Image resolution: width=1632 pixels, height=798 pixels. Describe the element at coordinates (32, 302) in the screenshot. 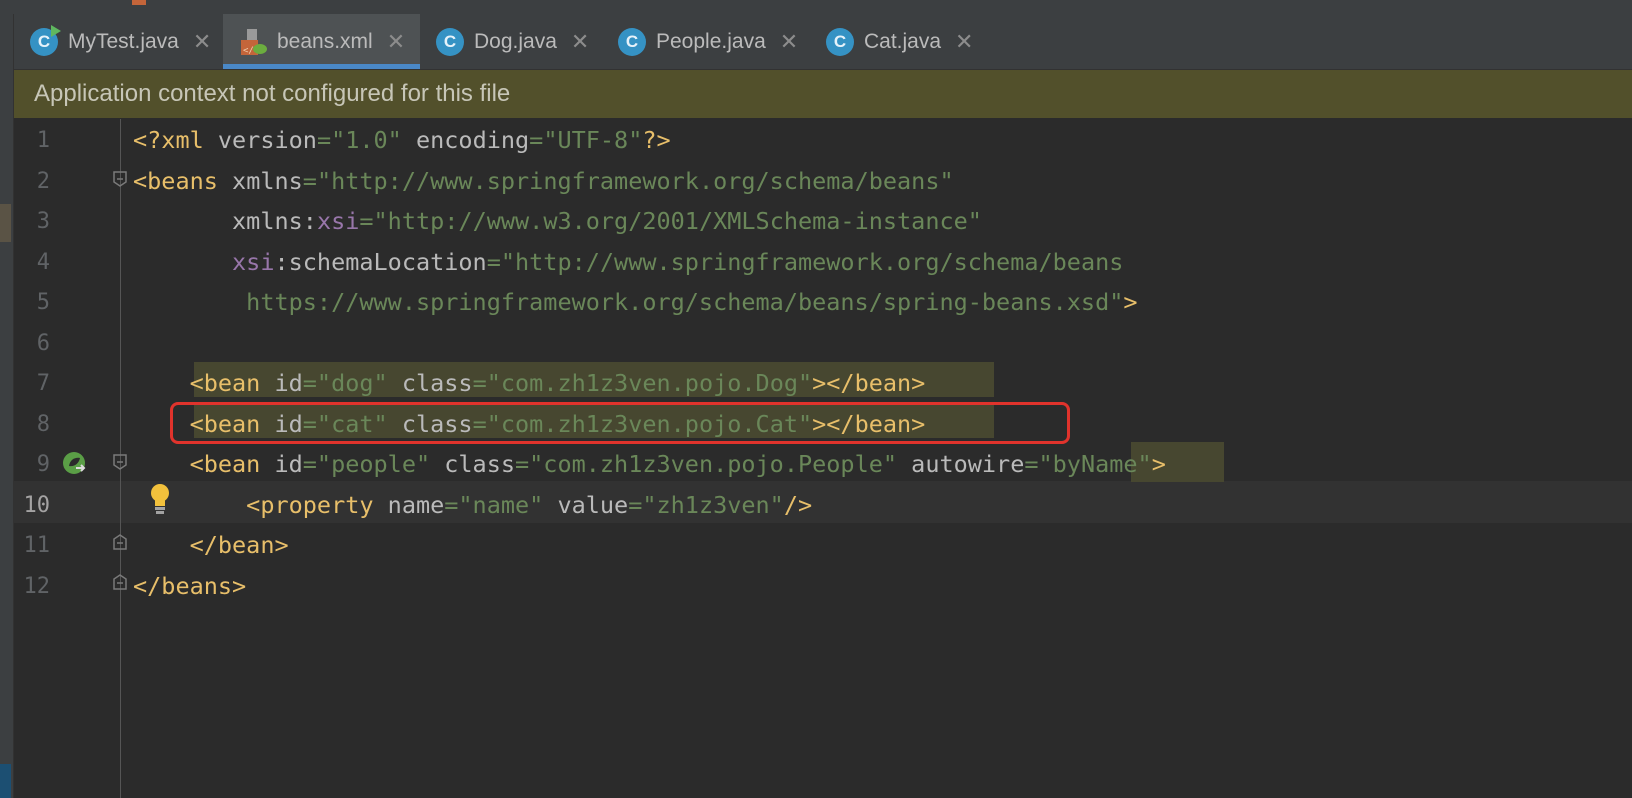

I see `line-number: 5` at that location.